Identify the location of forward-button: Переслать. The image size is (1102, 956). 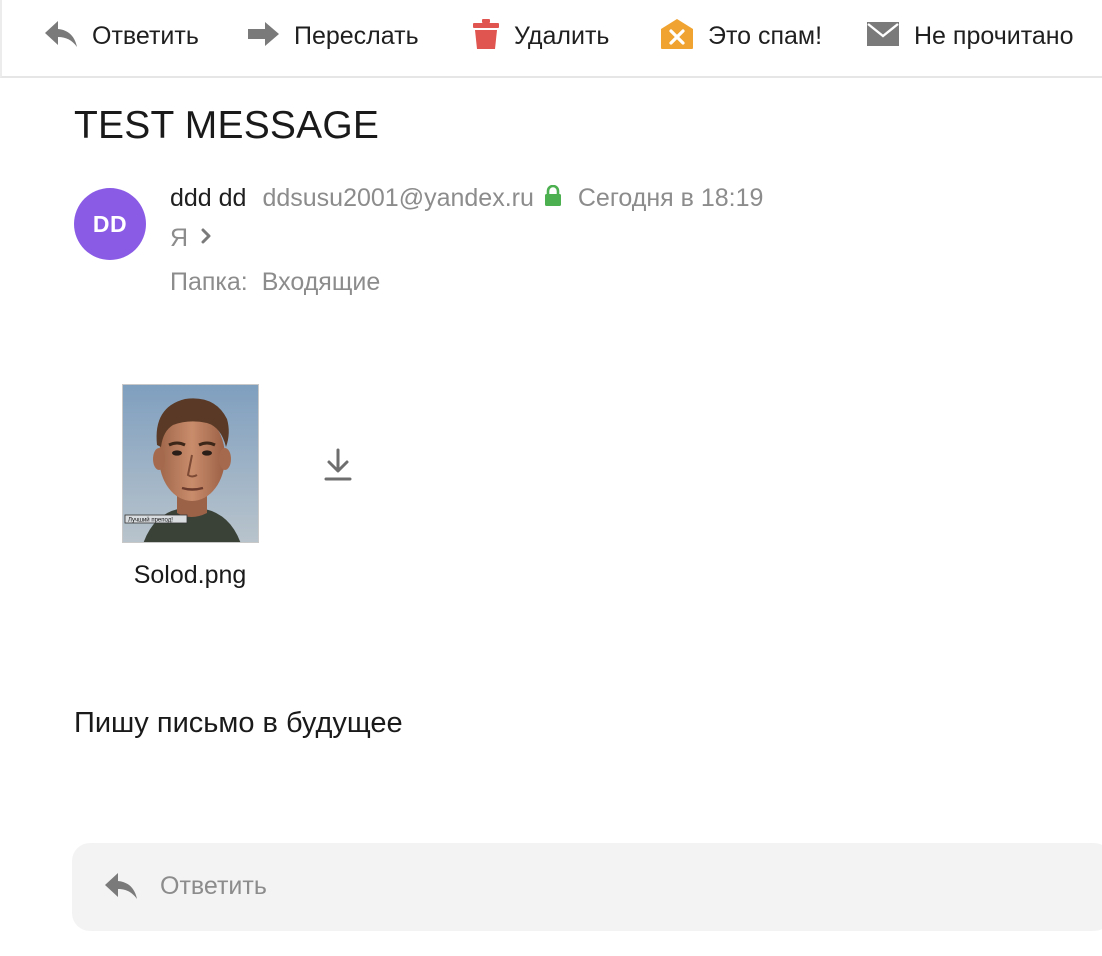
(333, 36).